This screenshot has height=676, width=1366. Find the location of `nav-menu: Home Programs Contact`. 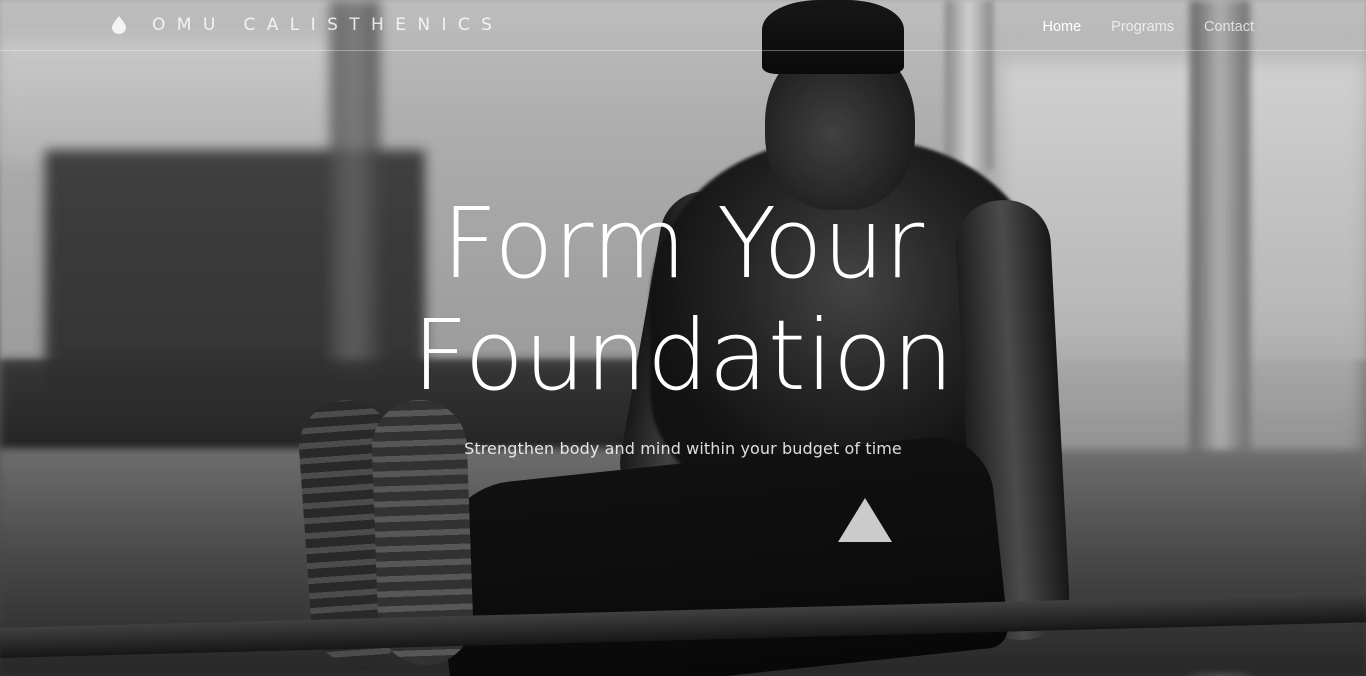

nav-menu: Home Programs Contact is located at coordinates (1148, 25).